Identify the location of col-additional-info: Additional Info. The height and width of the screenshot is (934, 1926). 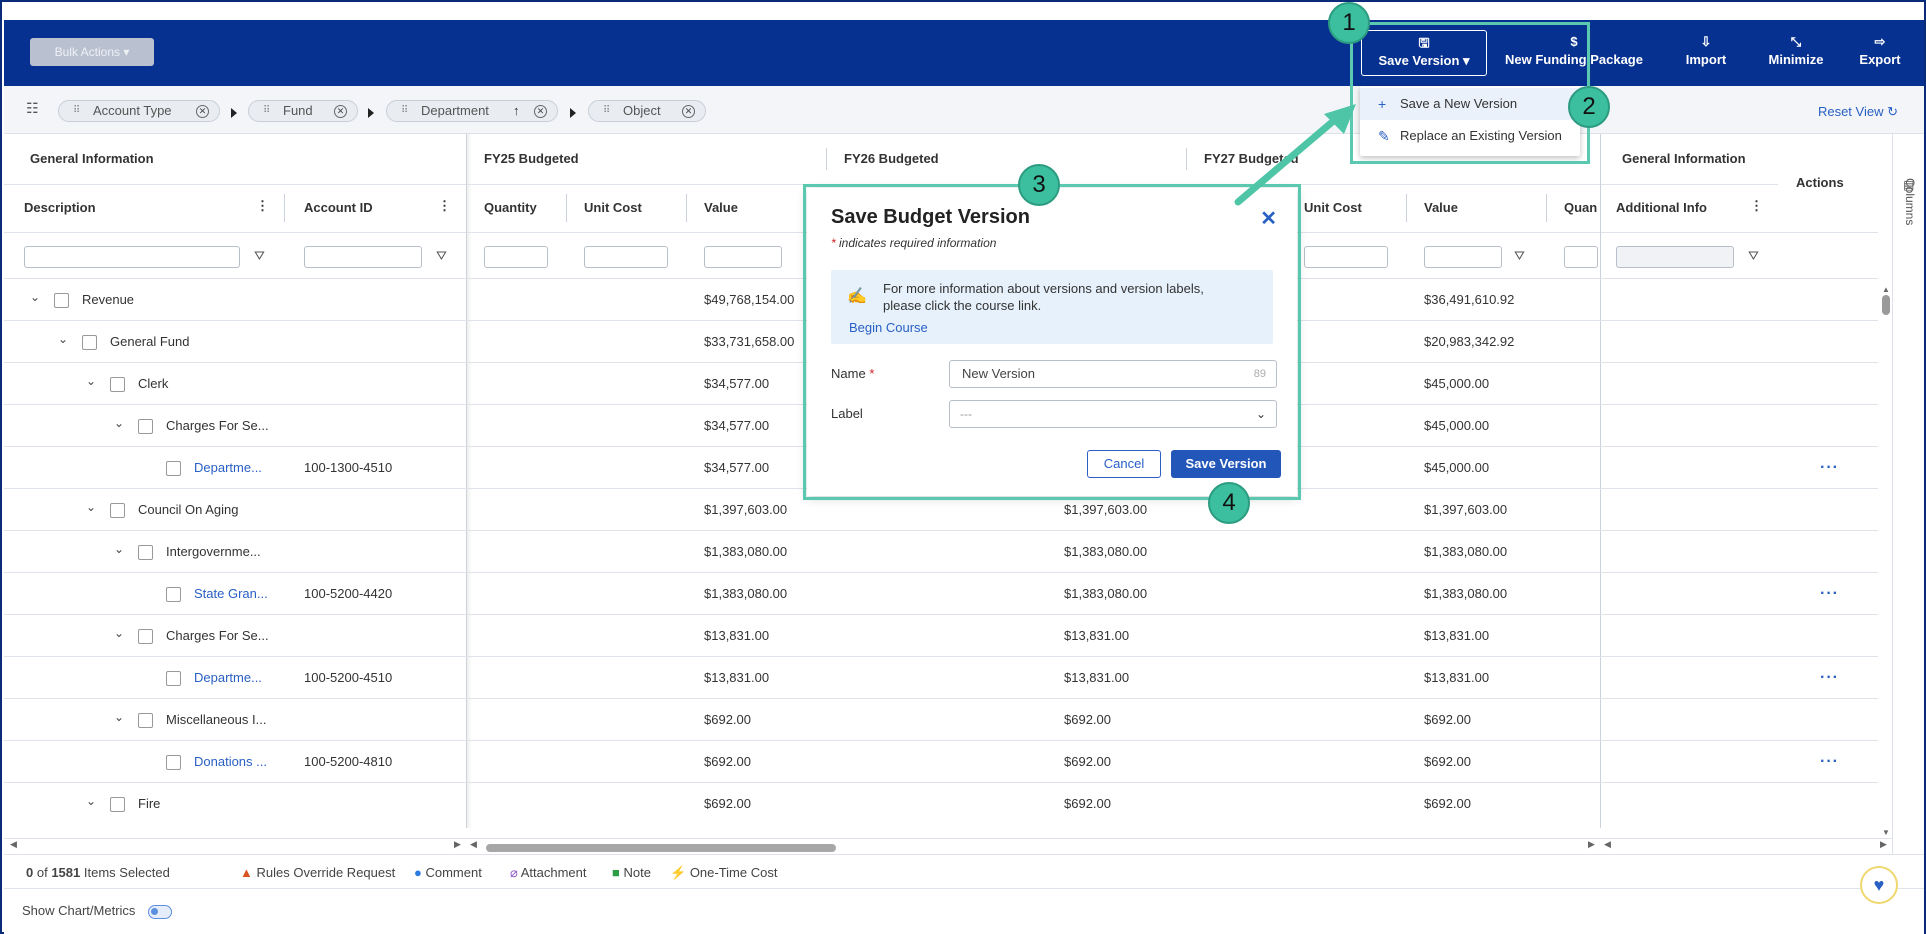
(1661, 208).